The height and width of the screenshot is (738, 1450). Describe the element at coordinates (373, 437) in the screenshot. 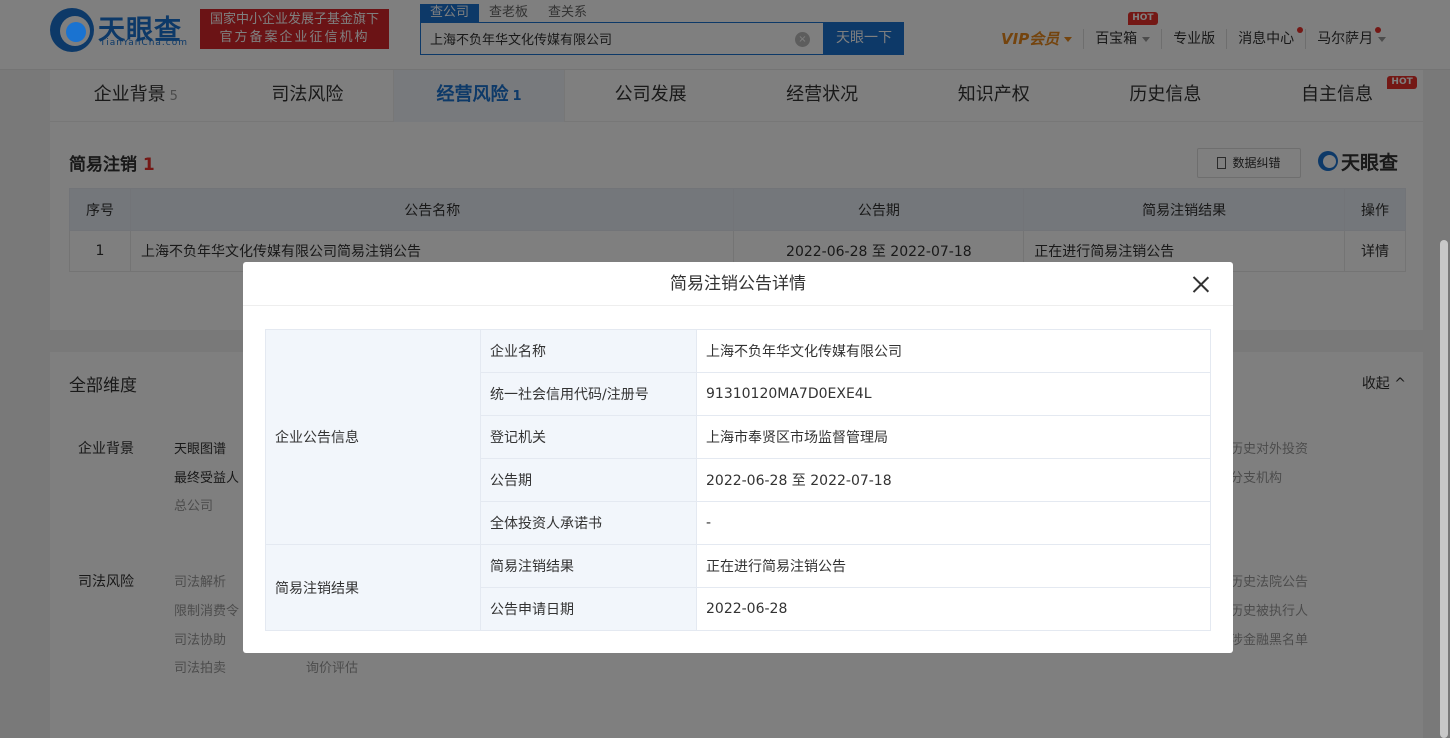

I see `group-label: 企业公告信息` at that location.